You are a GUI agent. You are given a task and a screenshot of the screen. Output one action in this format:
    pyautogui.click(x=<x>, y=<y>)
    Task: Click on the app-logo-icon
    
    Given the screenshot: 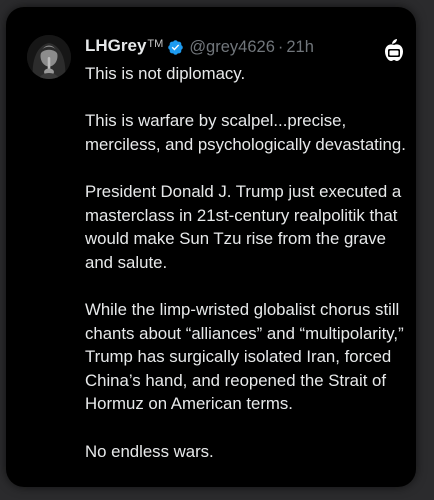 What is the action you would take?
    pyautogui.click(x=394, y=50)
    